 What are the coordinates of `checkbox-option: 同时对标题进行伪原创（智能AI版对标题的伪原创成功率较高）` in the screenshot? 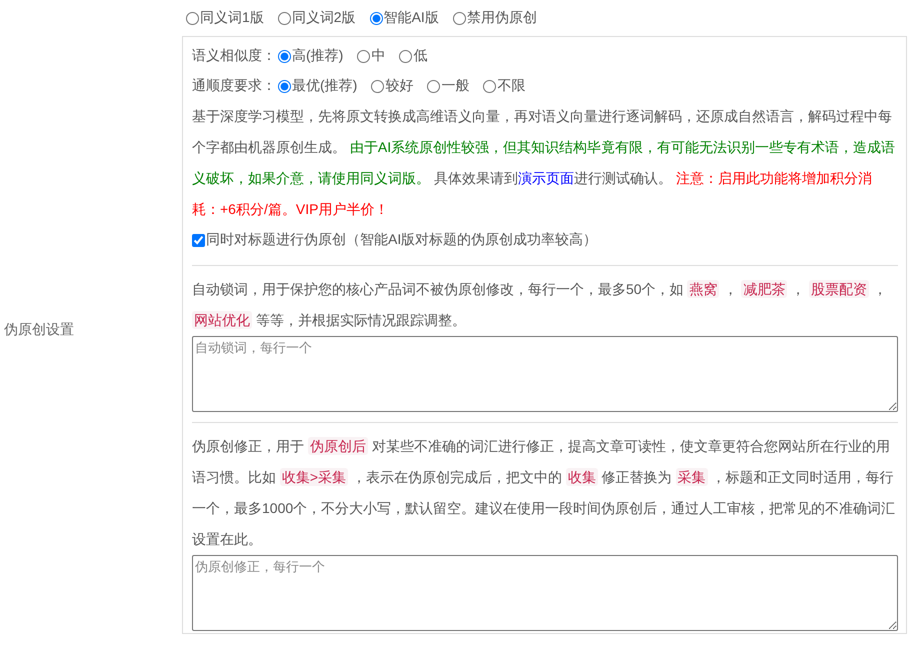 It's located at (395, 240).